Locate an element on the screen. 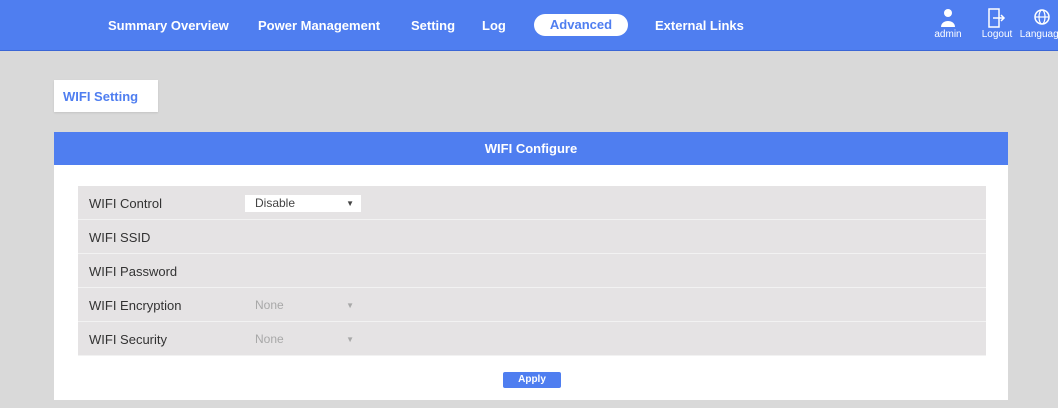 Image resolution: width=1058 pixels, height=408 pixels. user-icon is located at coordinates (948, 18).